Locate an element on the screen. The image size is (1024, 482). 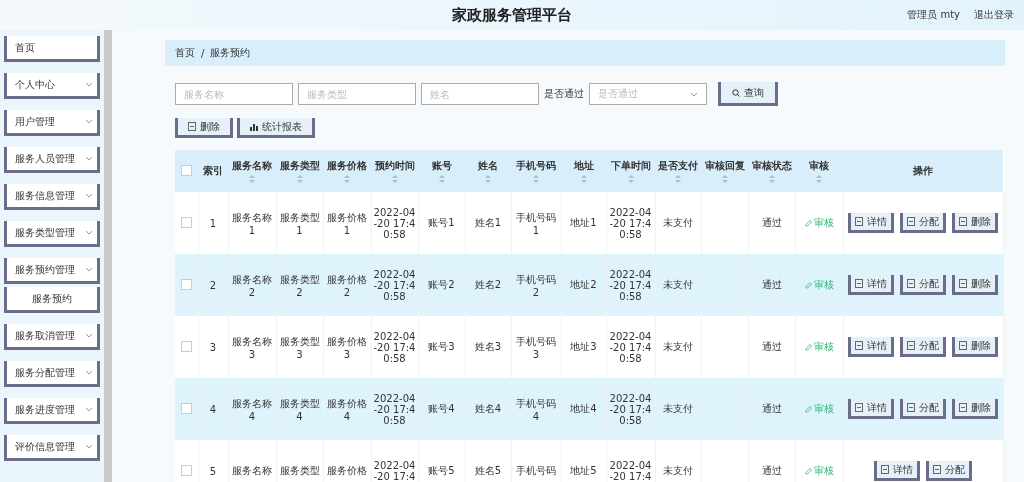
edit-icon is located at coordinates (808, 471).